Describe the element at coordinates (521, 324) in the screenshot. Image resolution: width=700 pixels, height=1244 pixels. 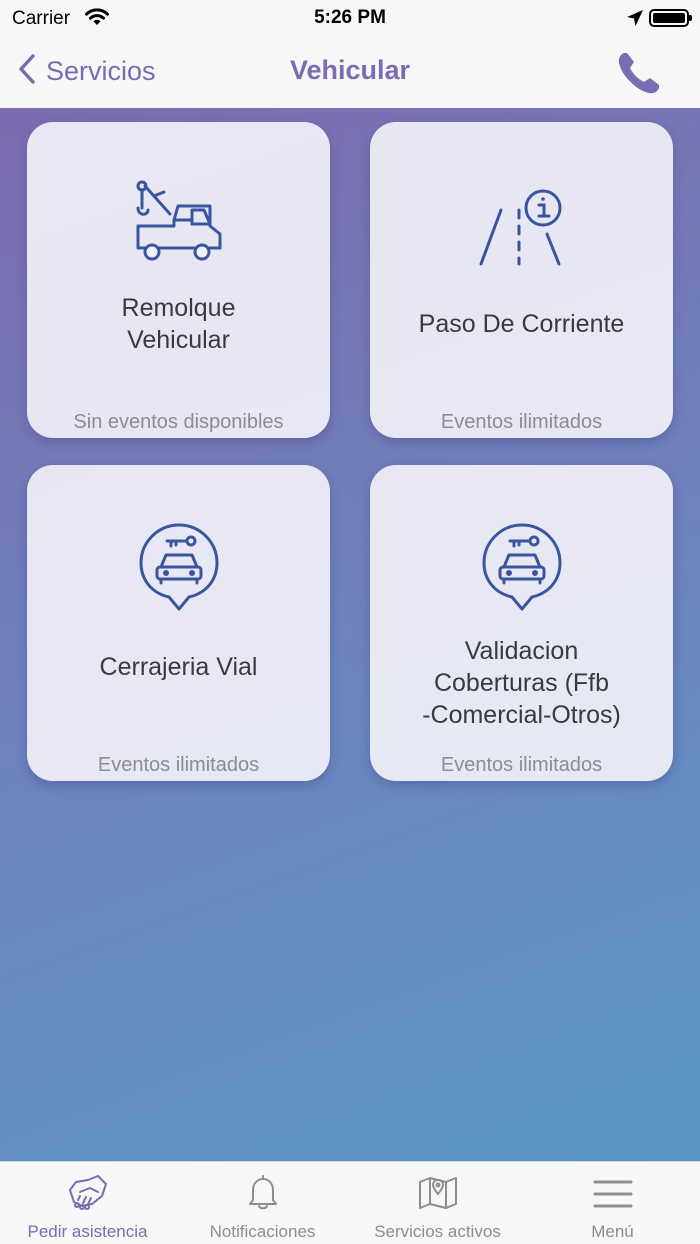
I see `service-card-title: Paso De Corriente` at that location.